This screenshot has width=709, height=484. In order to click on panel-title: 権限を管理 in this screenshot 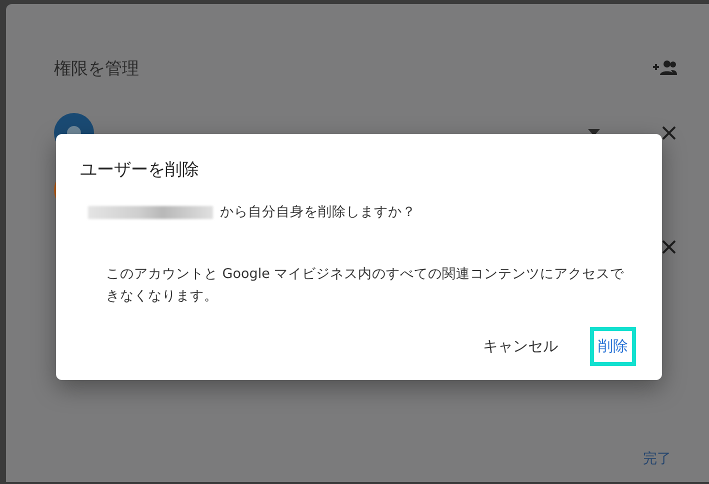, I will do `click(96, 69)`.